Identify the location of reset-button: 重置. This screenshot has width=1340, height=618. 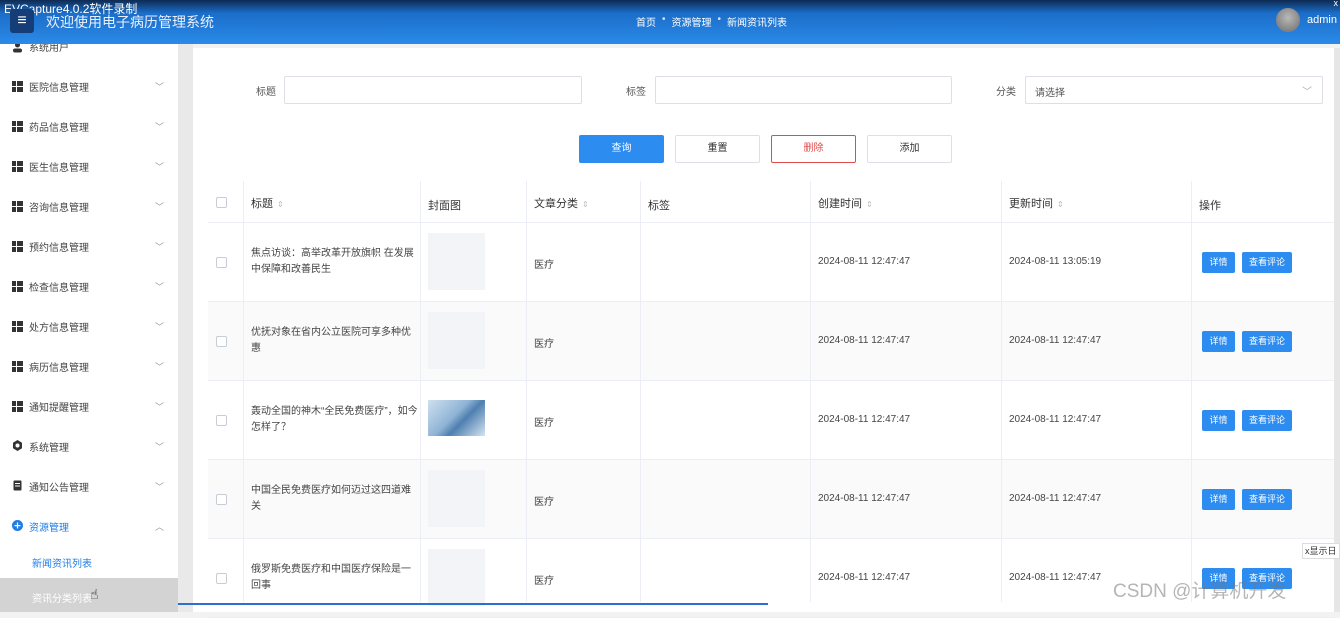
(717, 149).